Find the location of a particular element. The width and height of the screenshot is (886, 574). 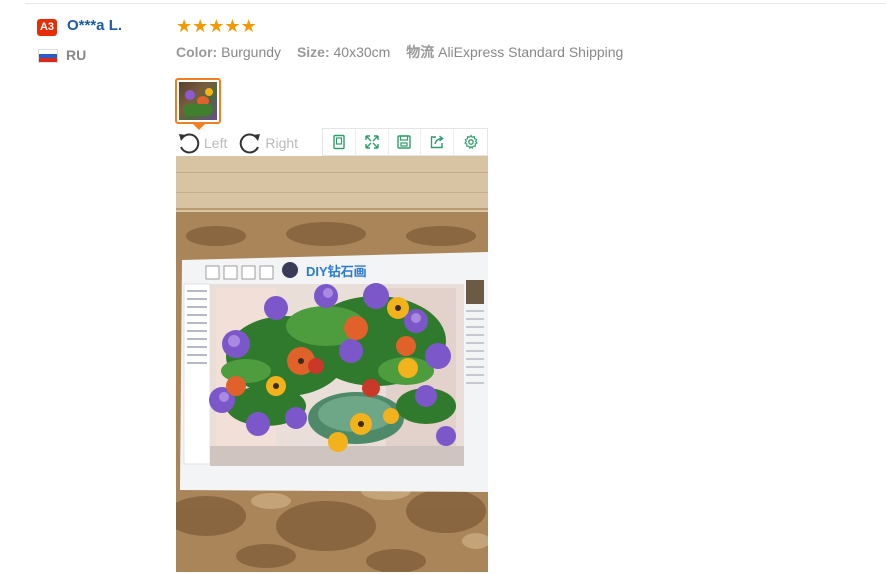

shipping-label: 物流 is located at coordinates (420, 52).